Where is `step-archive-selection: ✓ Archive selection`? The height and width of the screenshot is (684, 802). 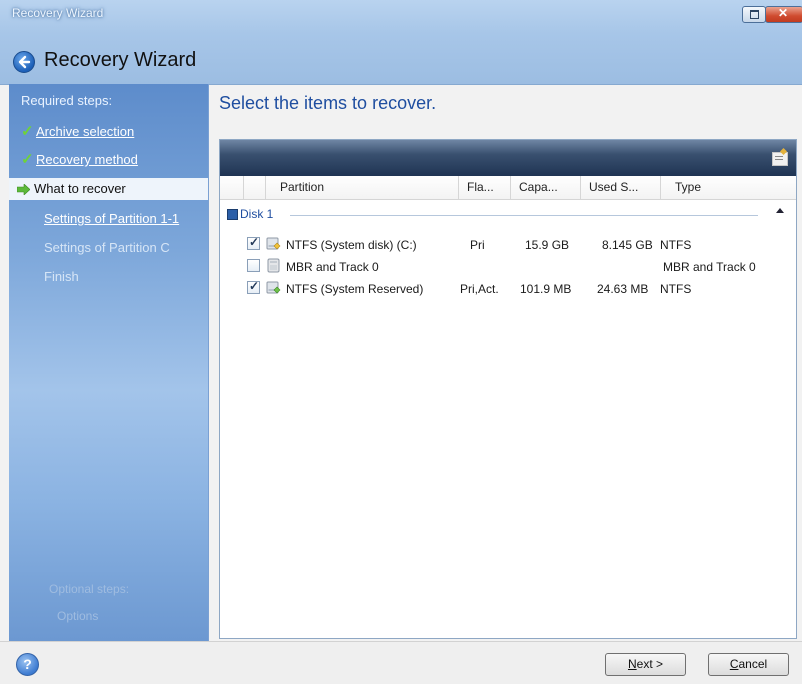 step-archive-selection: ✓ Archive selection is located at coordinates (108, 132).